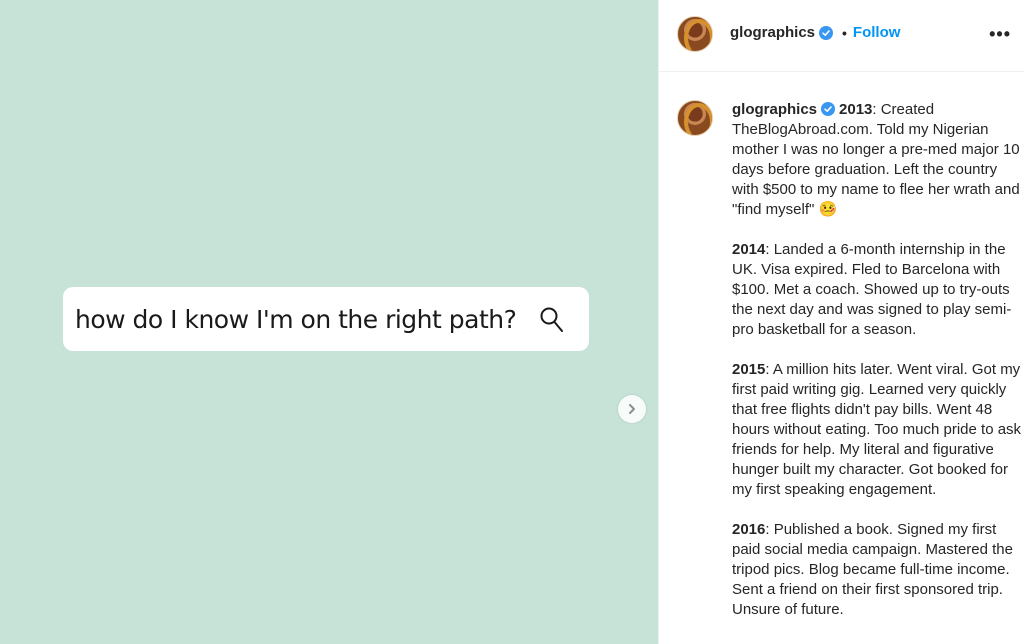  Describe the element at coordinates (774, 109) in the screenshot. I see `caption-username: glographics` at that location.